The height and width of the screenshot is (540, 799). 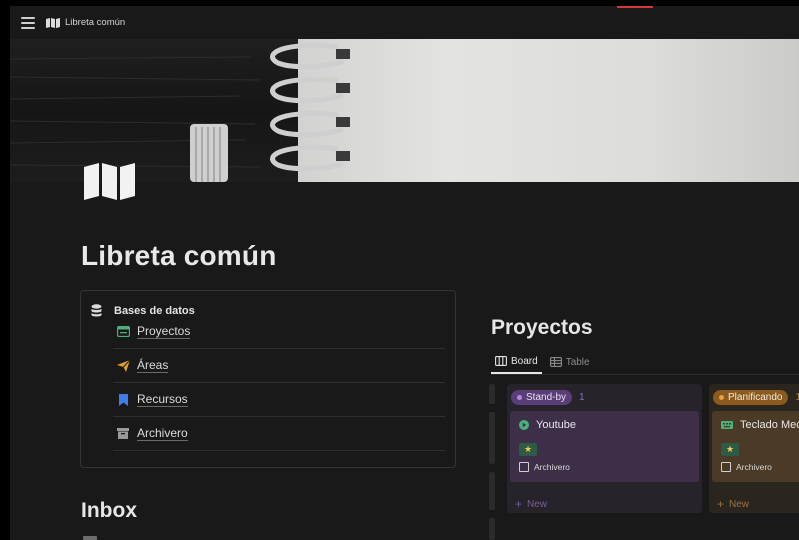 What do you see at coordinates (279, 332) in the screenshot?
I see `database-link-proyectos: Proyectos` at bounding box center [279, 332].